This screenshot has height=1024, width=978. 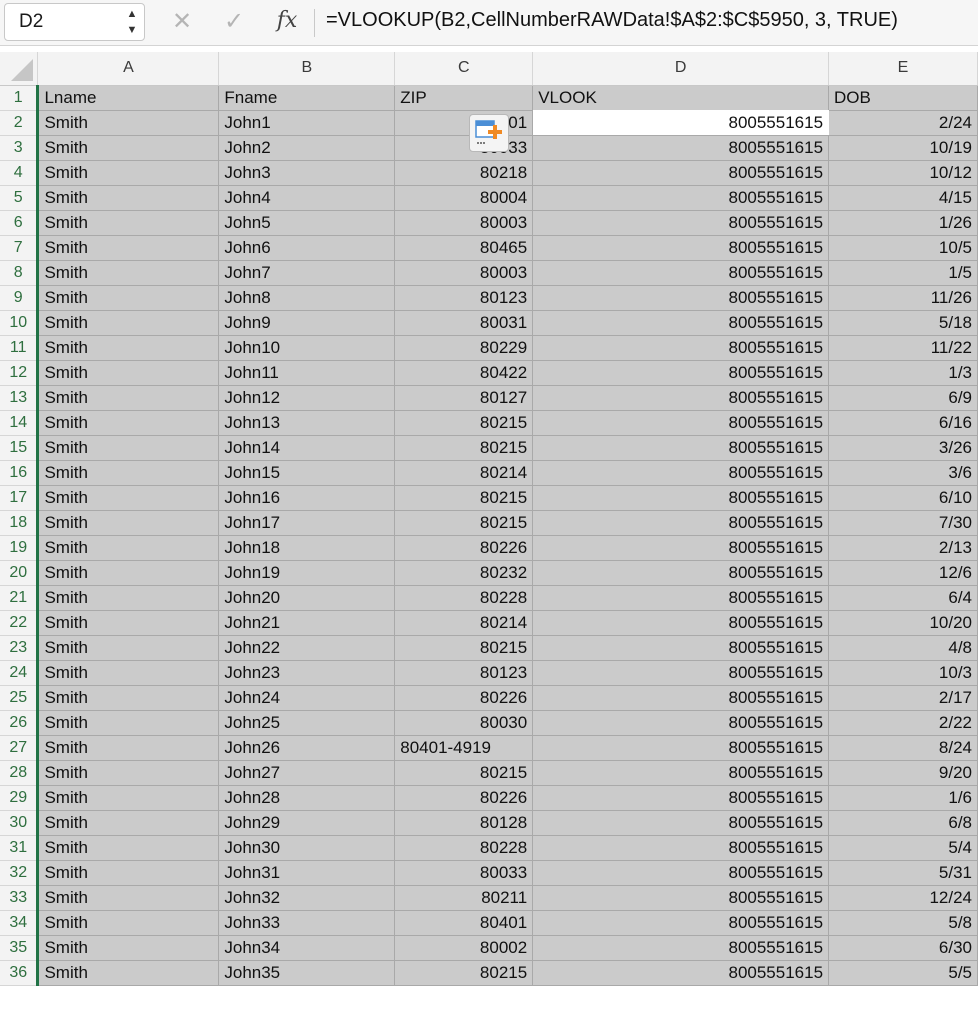 I want to click on cell-dob: 5/5, so click(x=903, y=973).